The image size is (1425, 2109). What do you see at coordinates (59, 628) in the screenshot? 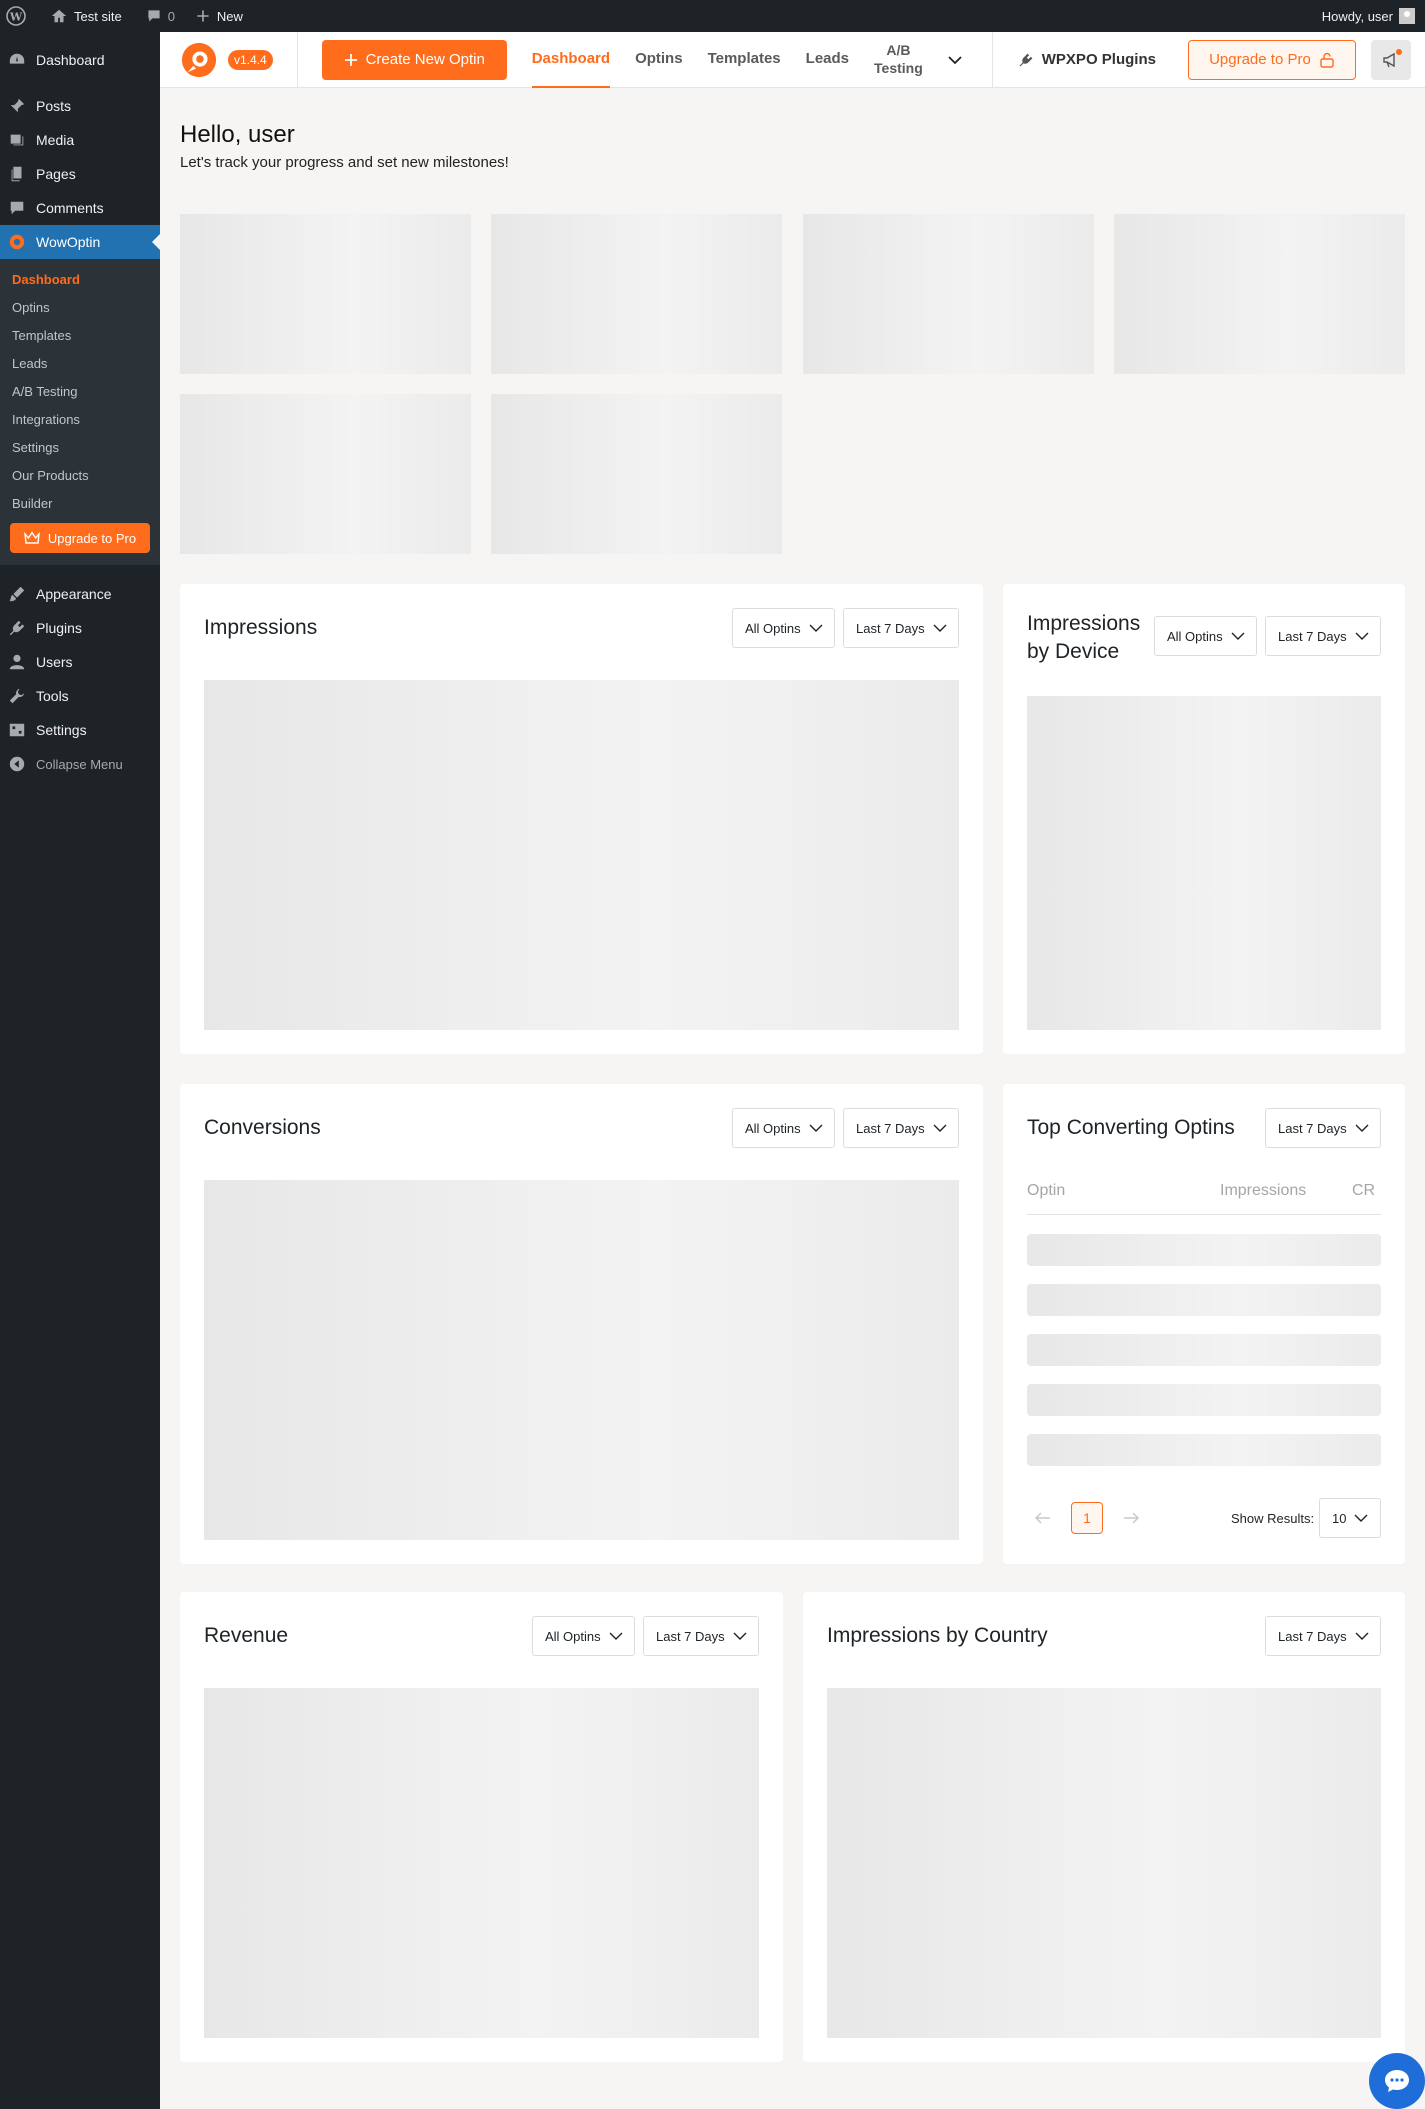
I see `sidebar-item-label: Plugins` at bounding box center [59, 628].